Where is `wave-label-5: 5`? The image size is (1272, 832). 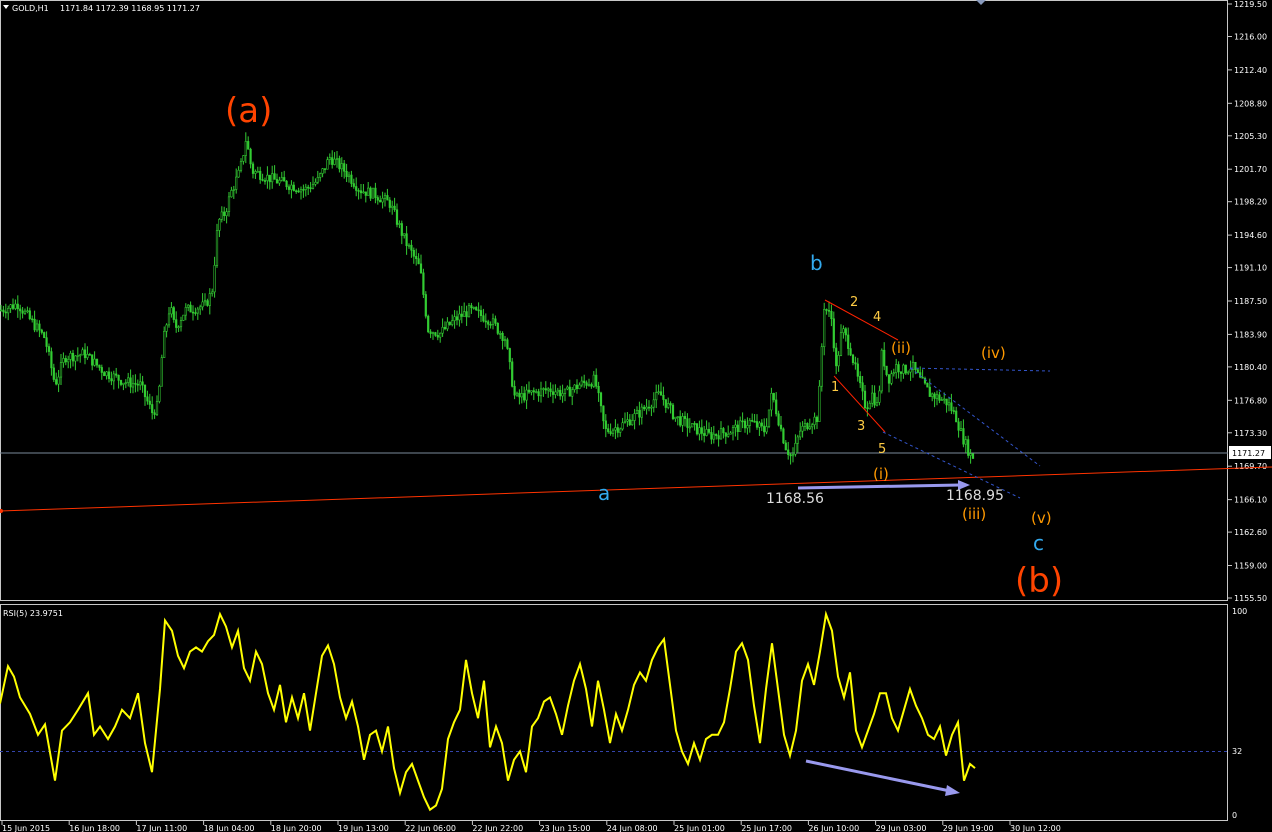
wave-label-5: 5 is located at coordinates (882, 449).